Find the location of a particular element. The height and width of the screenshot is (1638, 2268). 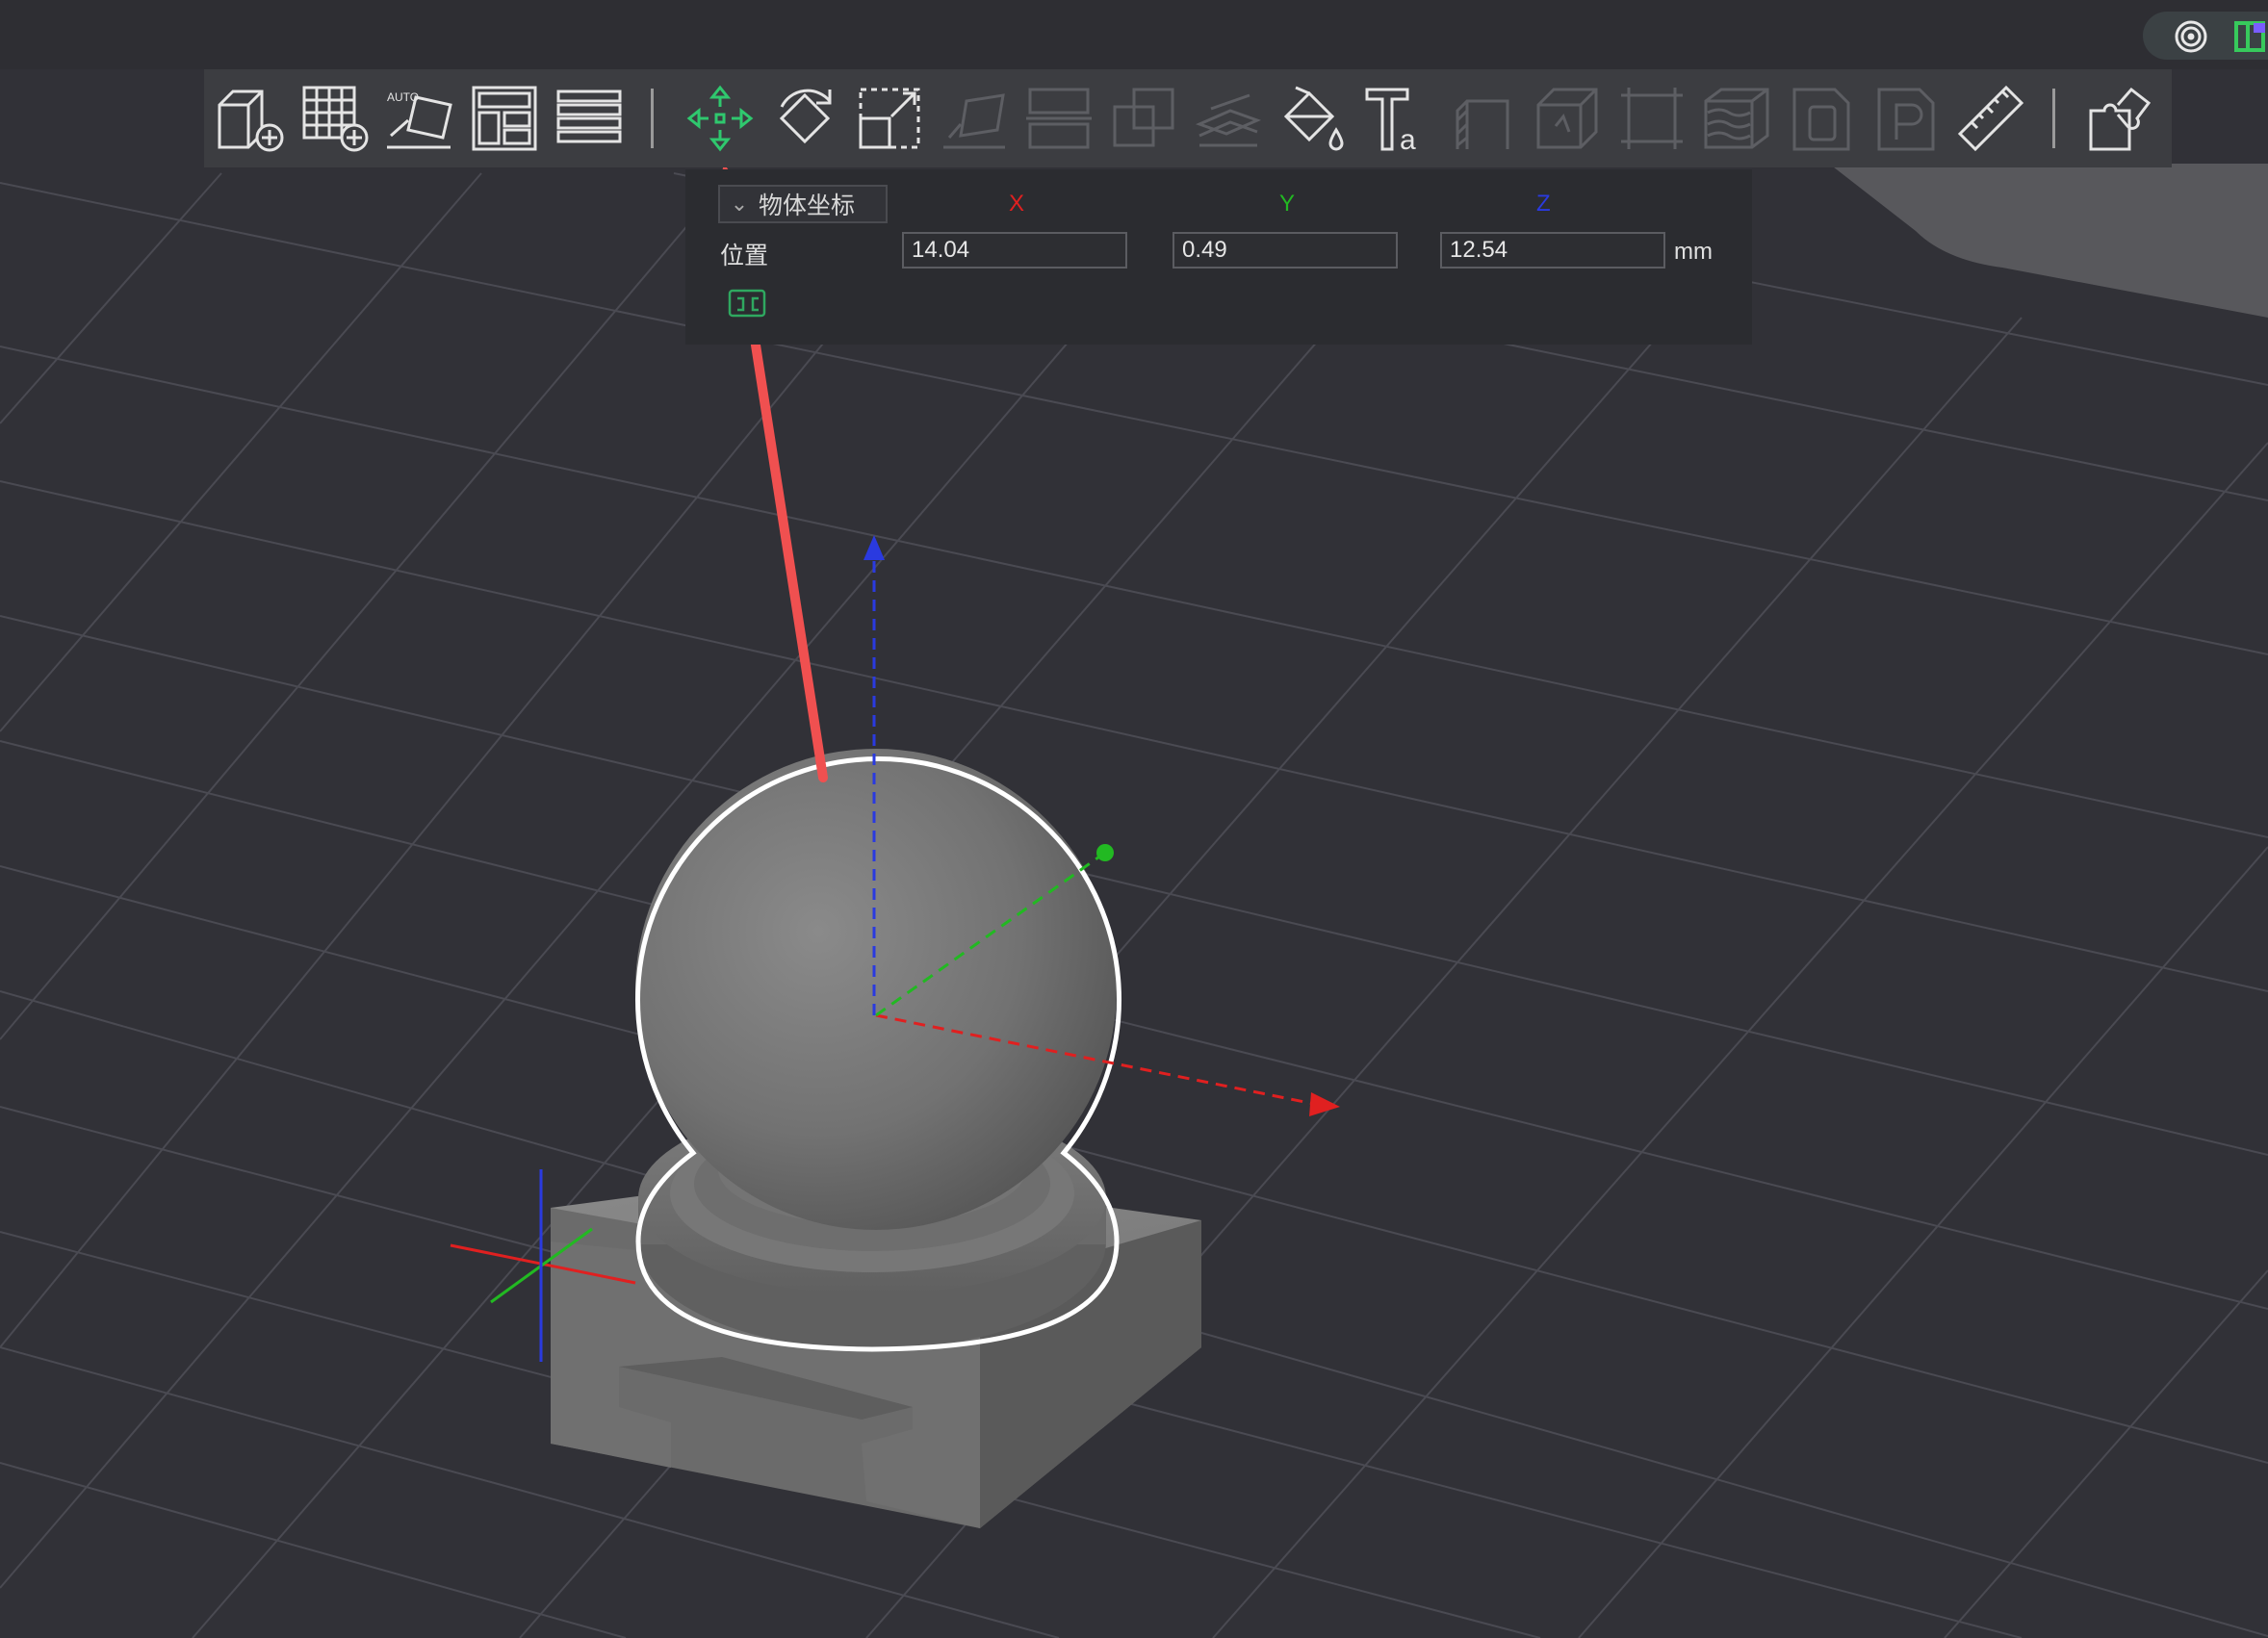

add-grid-icon is located at coordinates (336, 119).